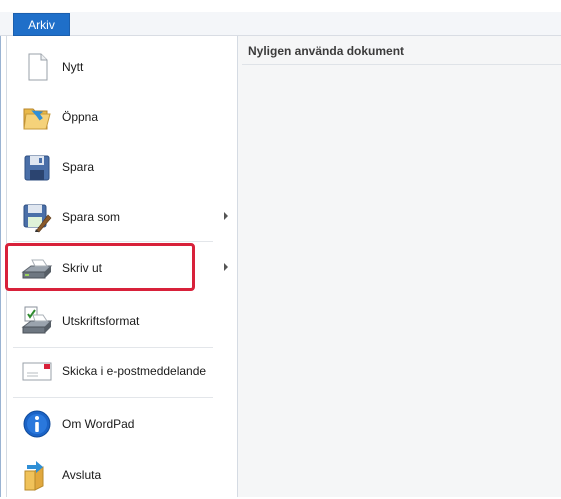 The image size is (561, 499). I want to click on menu-item-send-email: Skicka i e-postmeddelande, so click(122, 371).